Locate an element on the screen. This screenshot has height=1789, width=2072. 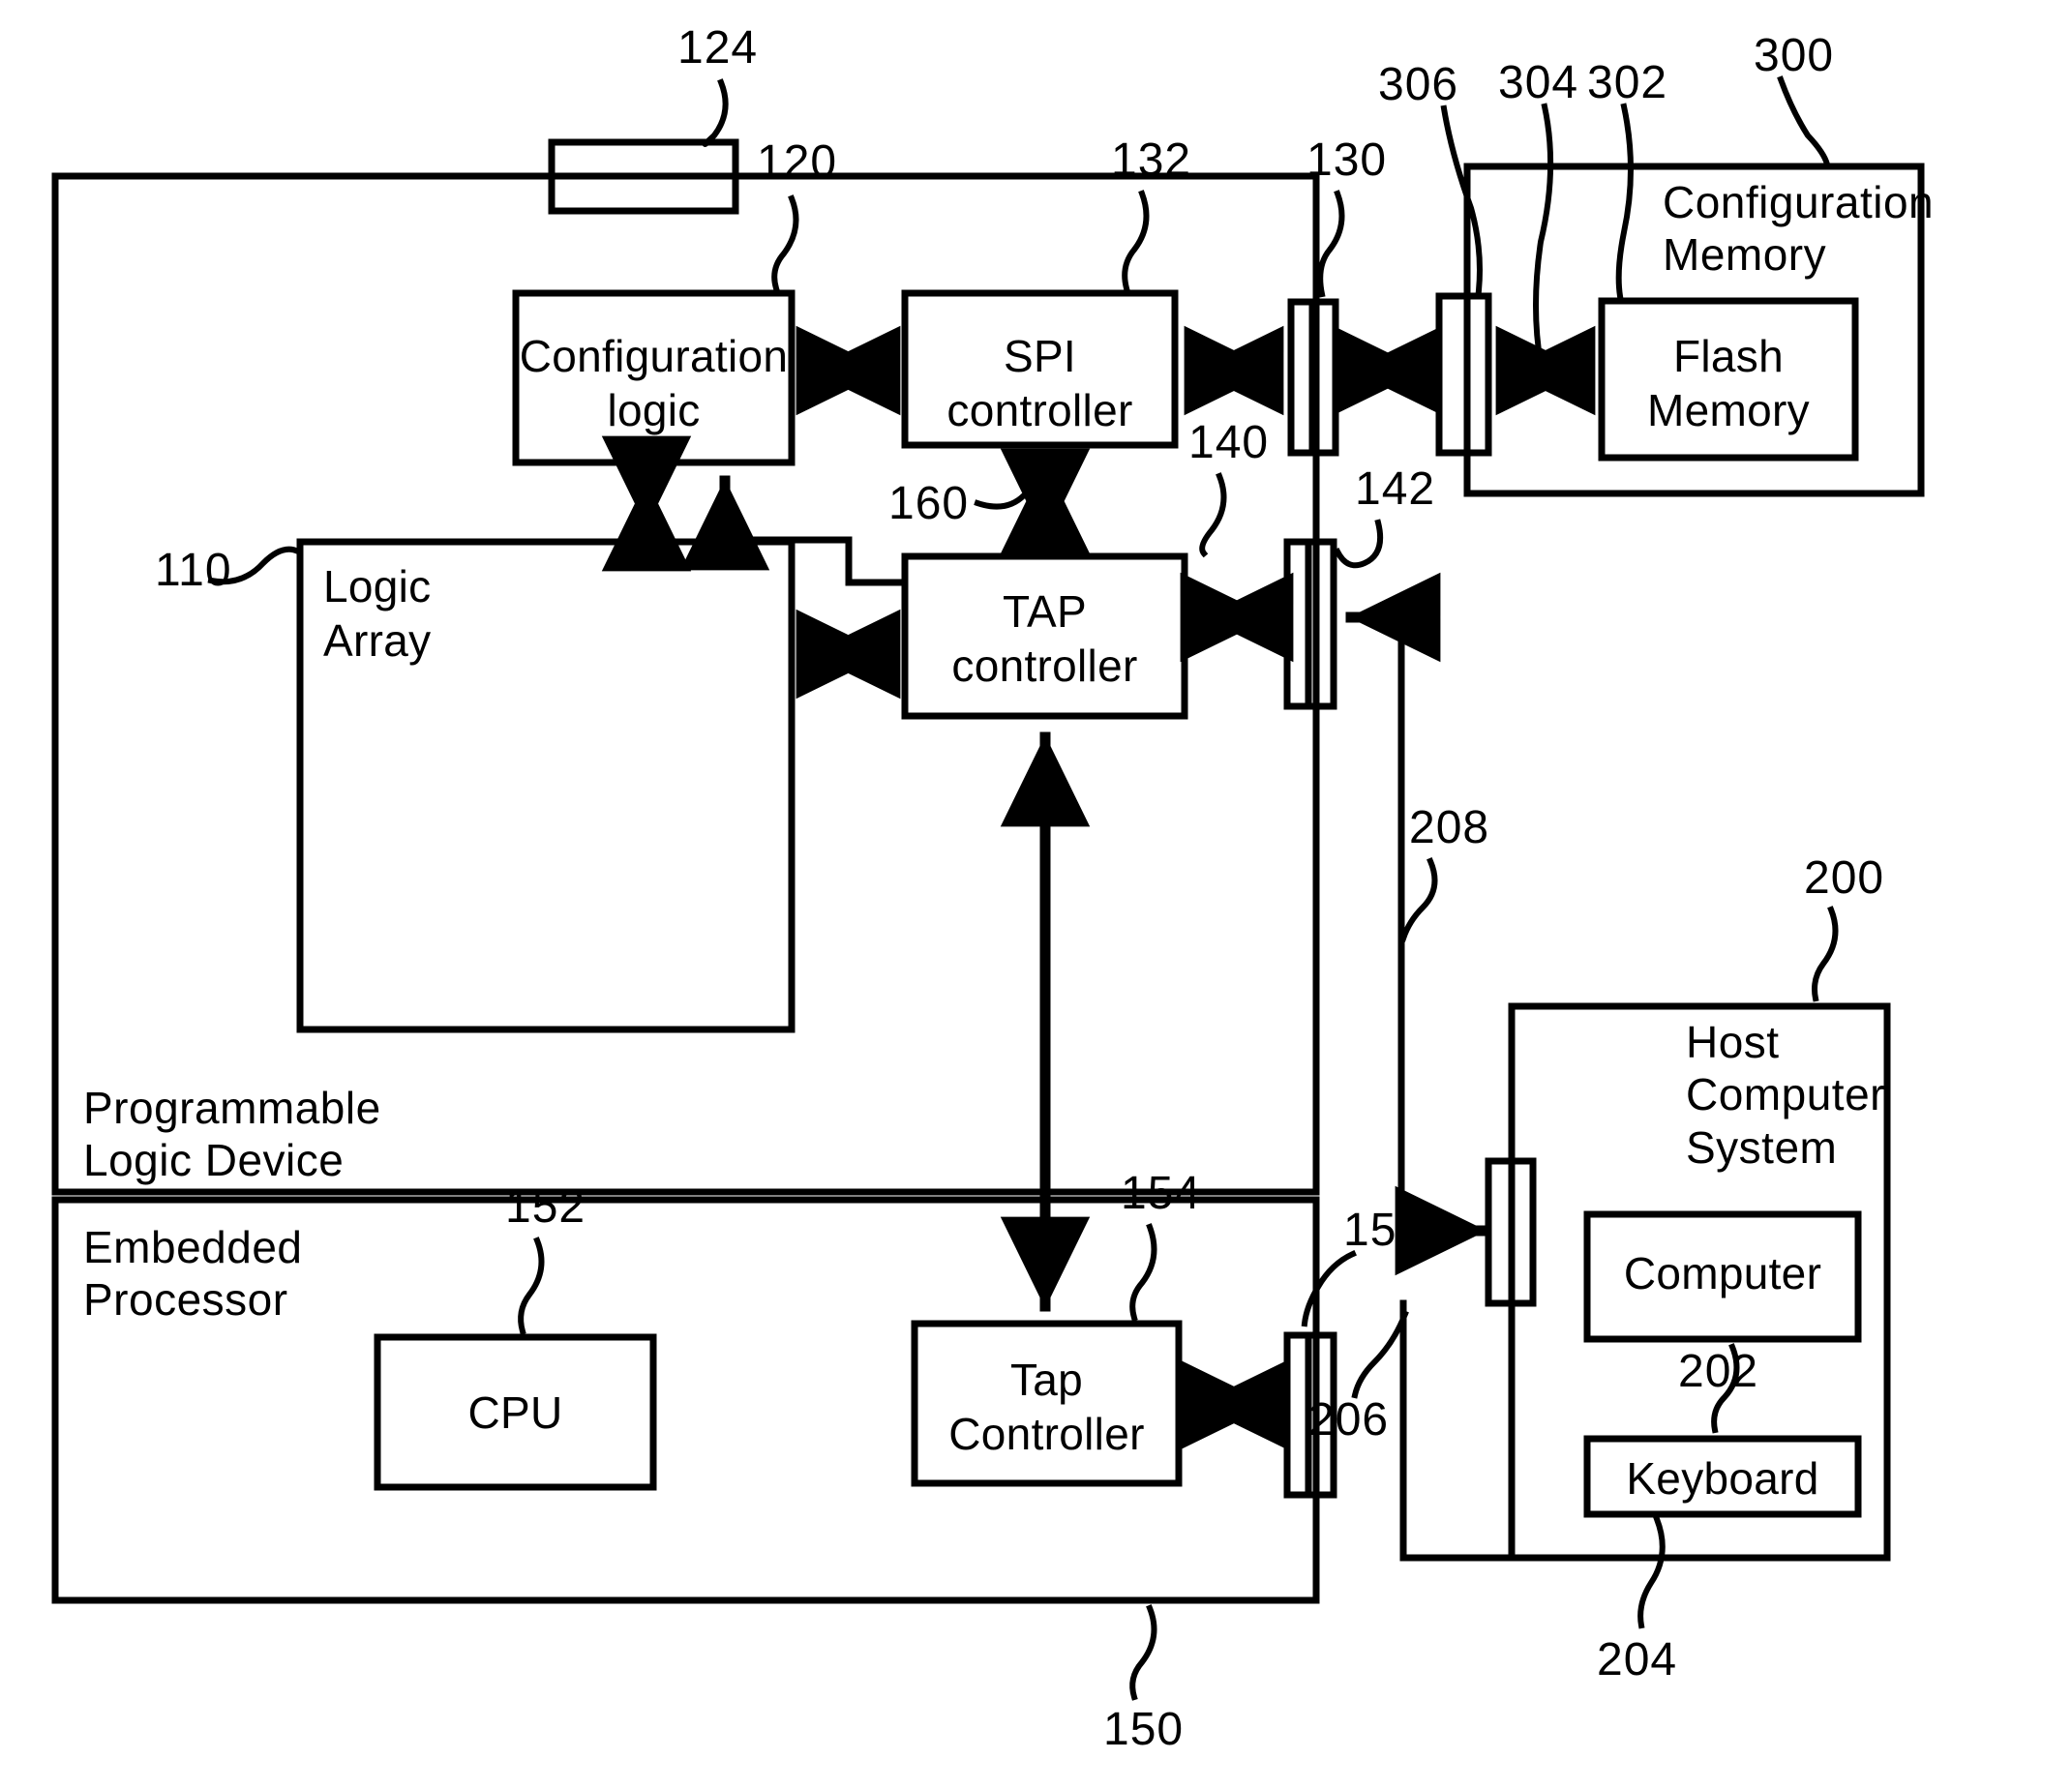
line-156-to-host is located at coordinates (1457, 1430).